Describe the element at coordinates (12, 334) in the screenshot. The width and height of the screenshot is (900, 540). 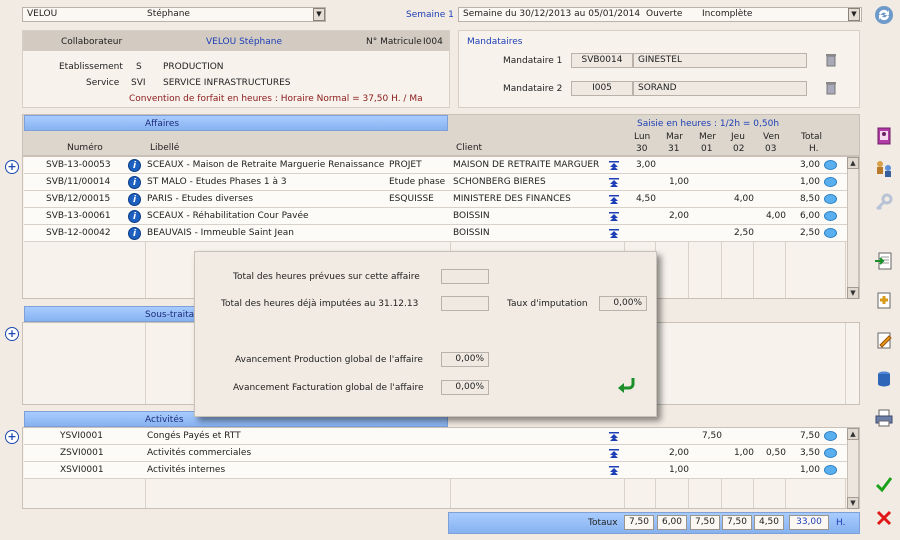
I see `add-sous-traitance-button: +` at that location.